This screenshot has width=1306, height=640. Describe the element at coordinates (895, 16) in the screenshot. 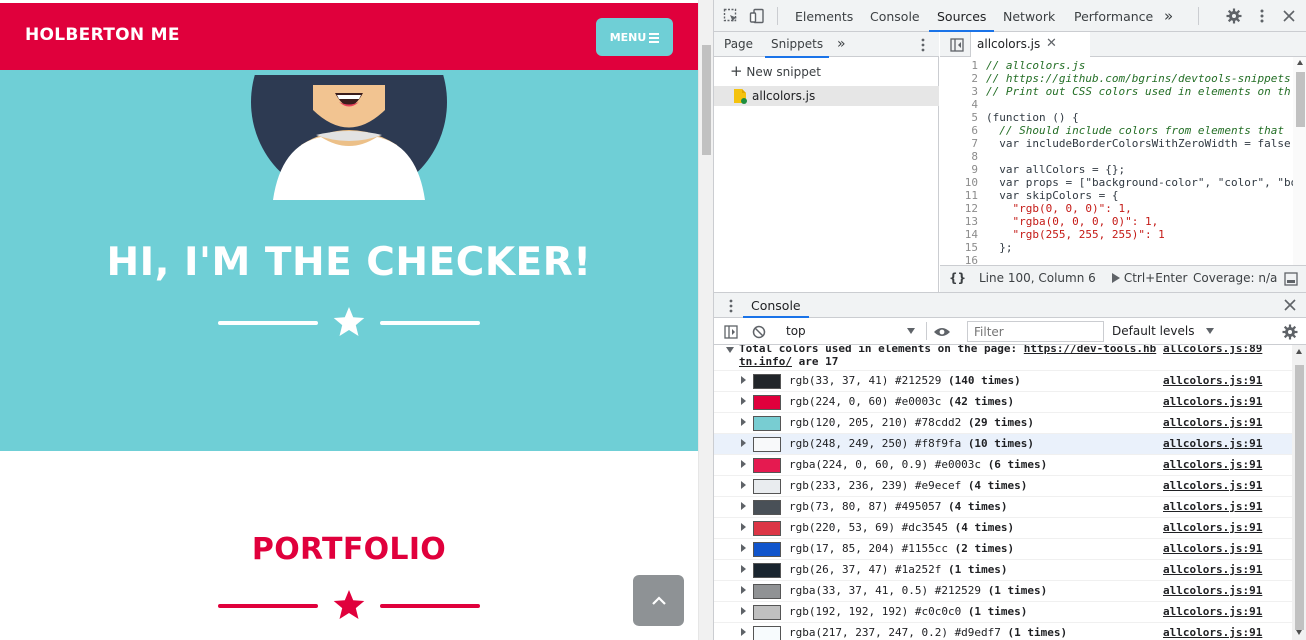

I see `tab-console: Console` at that location.